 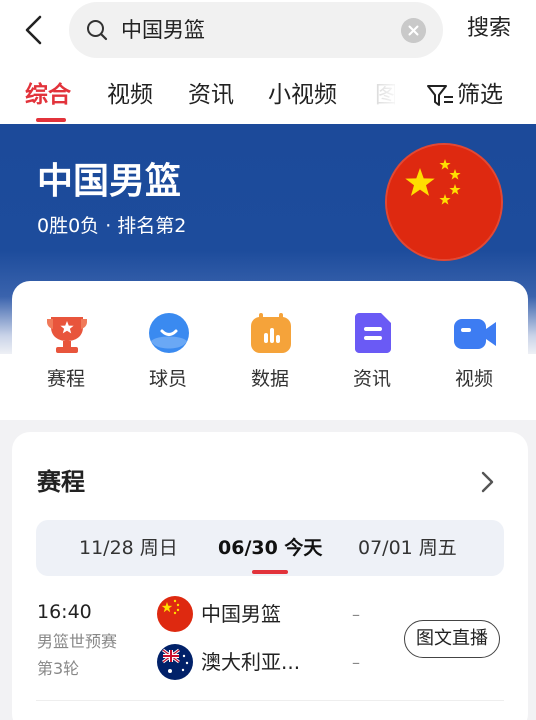 What do you see at coordinates (269, 379) in the screenshot?
I see `nav-label: 数据` at bounding box center [269, 379].